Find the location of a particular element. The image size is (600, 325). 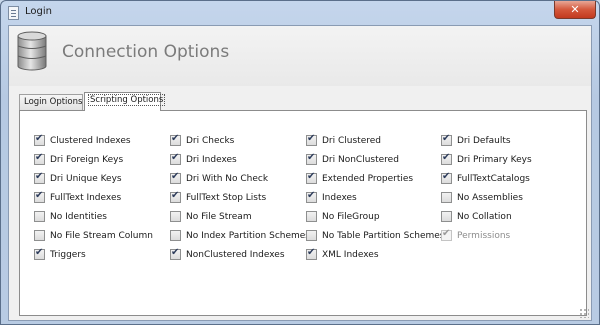

option-clustered-indexes: Clustered Indexes is located at coordinates (82, 140).